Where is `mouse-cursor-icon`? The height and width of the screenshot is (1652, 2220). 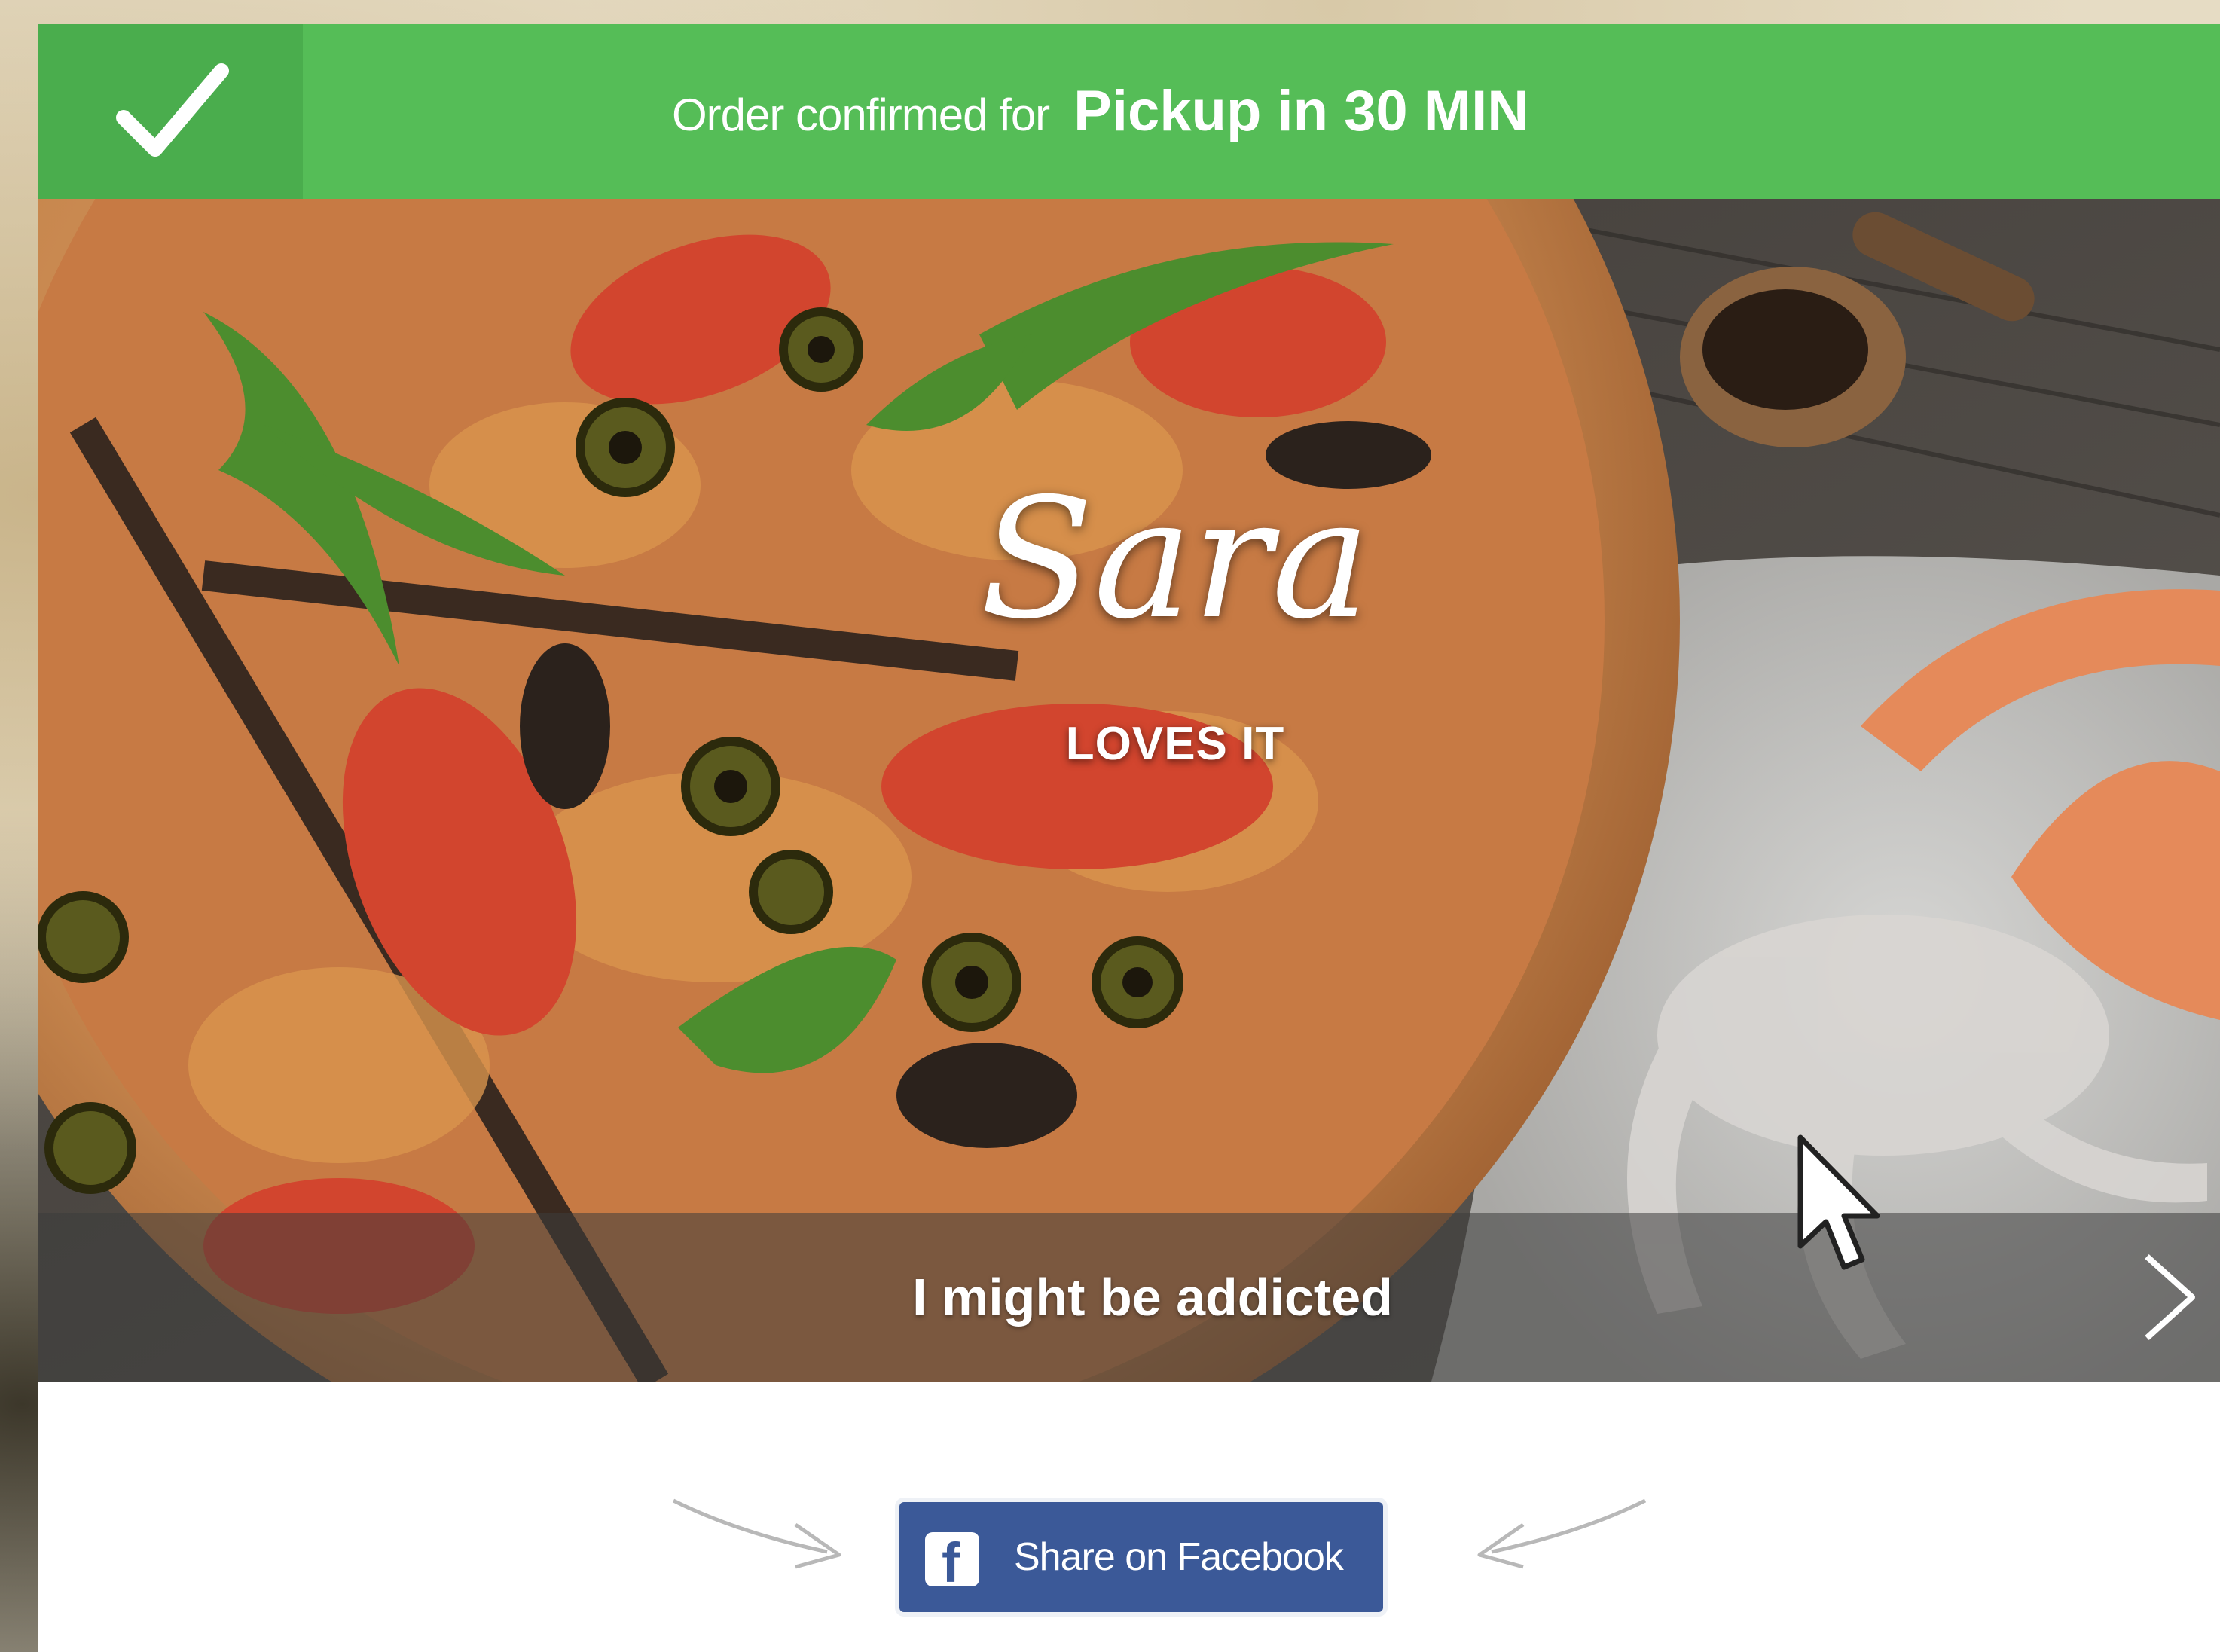 mouse-cursor-icon is located at coordinates (1839, 1202).